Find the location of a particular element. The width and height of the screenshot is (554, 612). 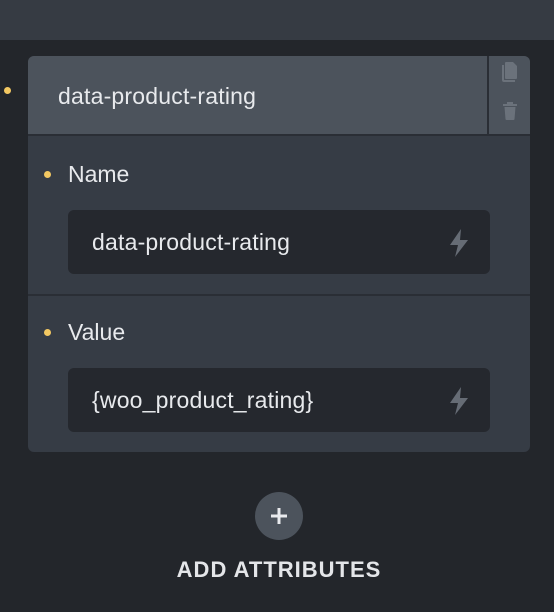

plus-icon is located at coordinates (279, 516).